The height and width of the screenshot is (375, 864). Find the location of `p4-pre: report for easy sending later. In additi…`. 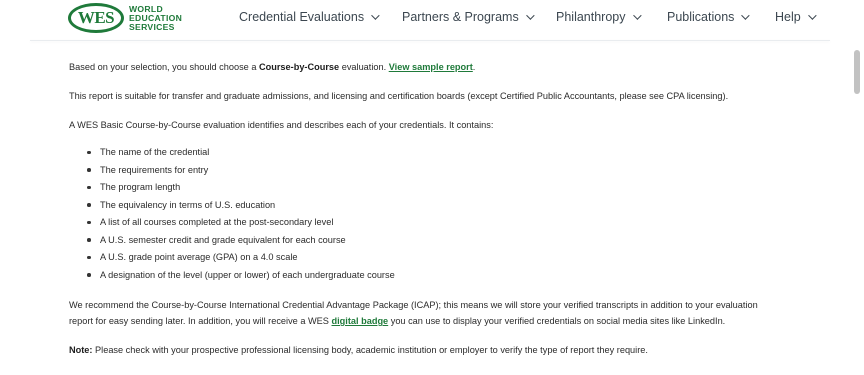

p4-pre: report for easy sending later. In additi… is located at coordinates (200, 321).